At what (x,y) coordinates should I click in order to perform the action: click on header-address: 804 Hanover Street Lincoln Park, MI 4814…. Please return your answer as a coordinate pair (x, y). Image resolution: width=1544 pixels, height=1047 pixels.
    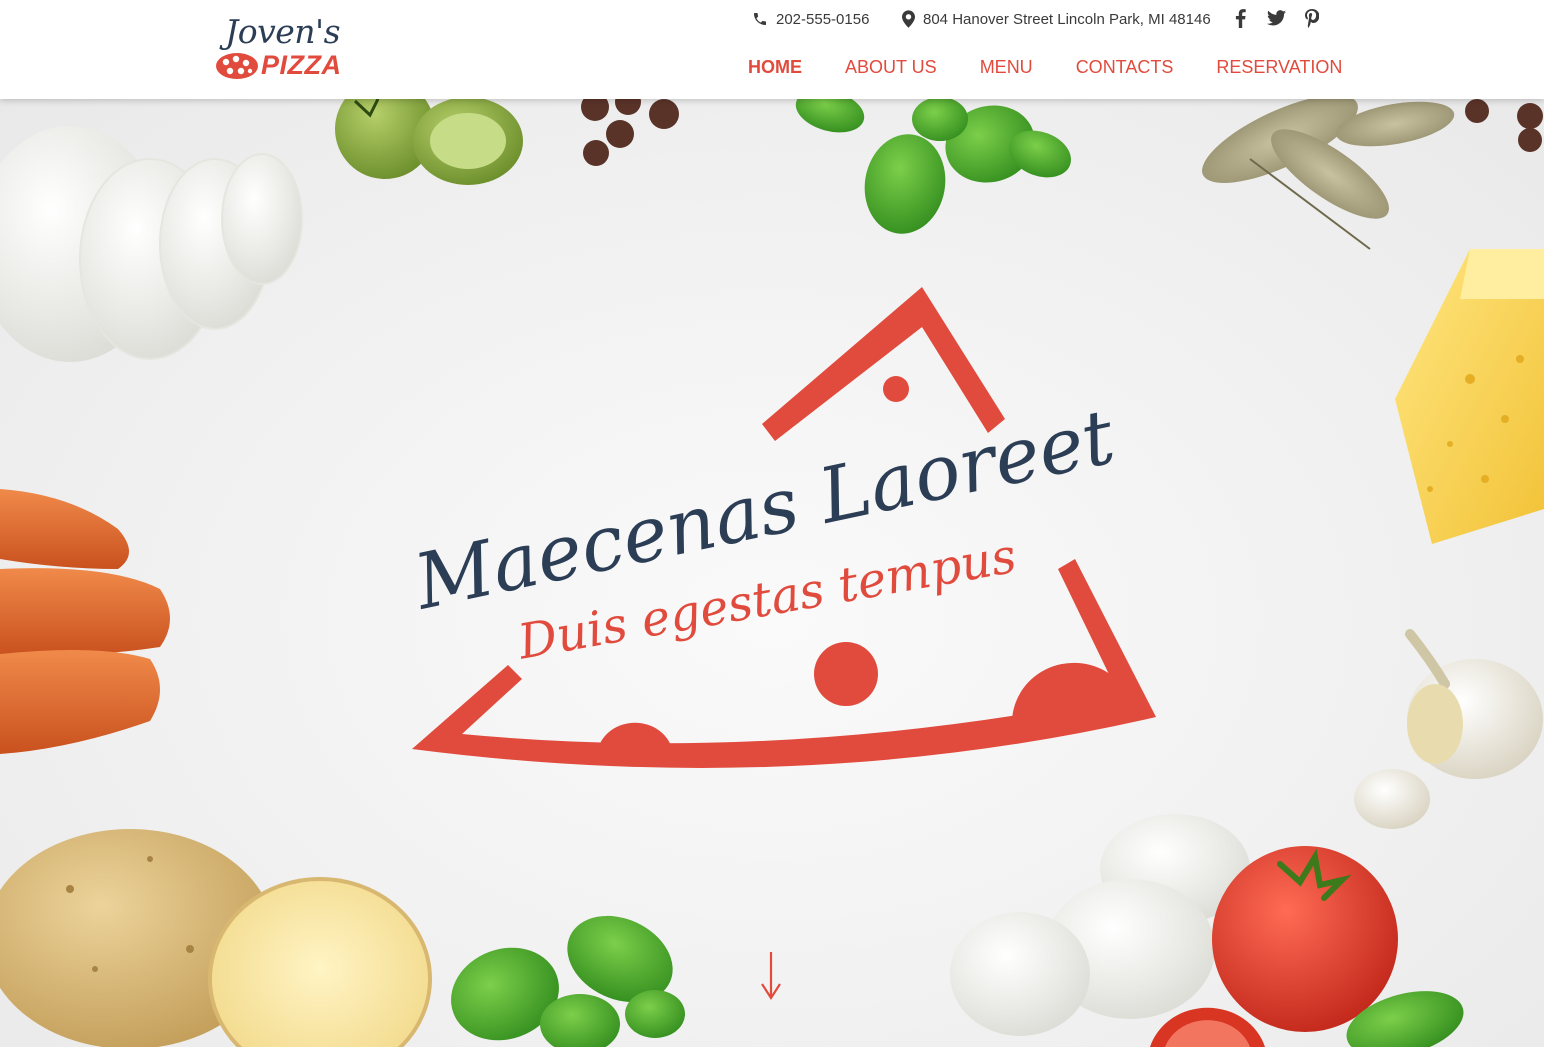
    Looking at the image, I should click on (1056, 19).